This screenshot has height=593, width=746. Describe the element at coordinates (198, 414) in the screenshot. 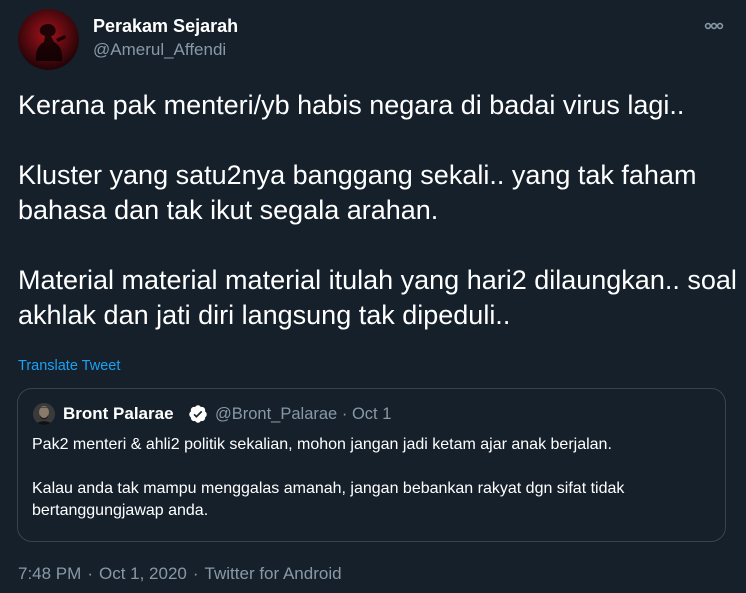

I see `verified-badge-icon` at that location.